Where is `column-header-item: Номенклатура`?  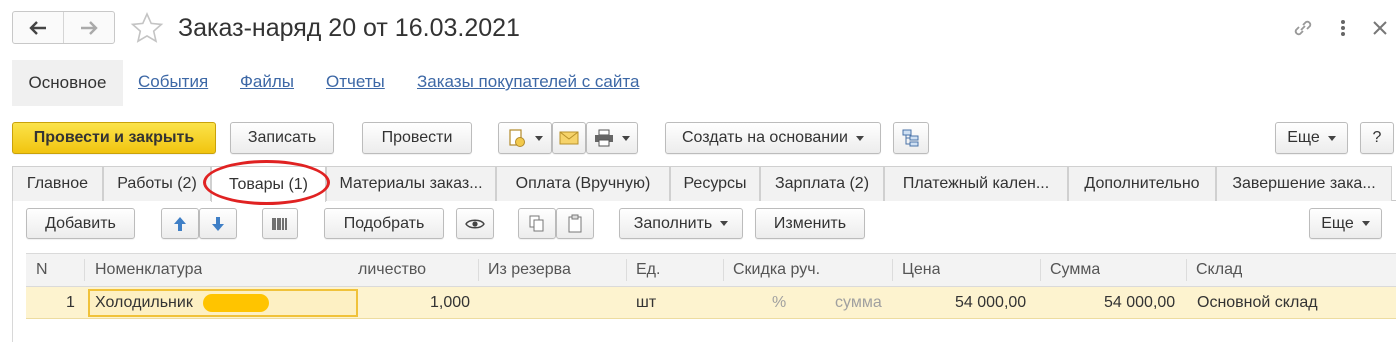
column-header-item: Номенклатура is located at coordinates (148, 270).